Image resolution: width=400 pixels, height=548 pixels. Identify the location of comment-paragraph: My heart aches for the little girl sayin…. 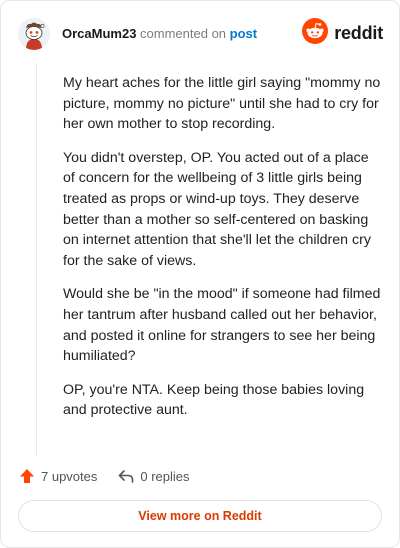
(222, 104).